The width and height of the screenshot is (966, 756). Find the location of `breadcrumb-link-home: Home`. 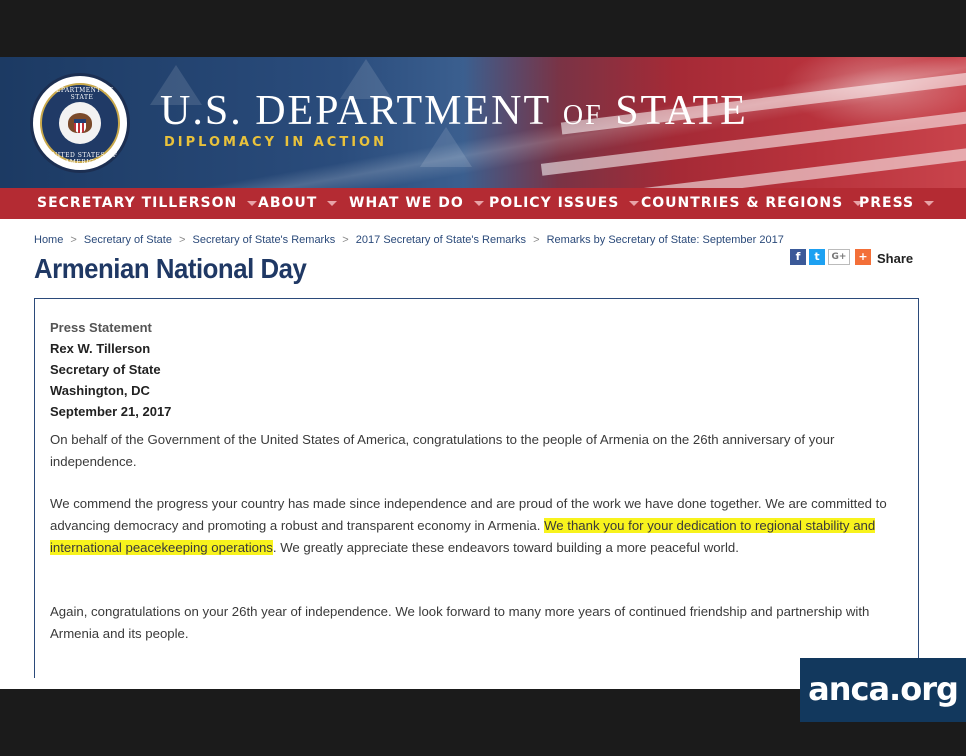

breadcrumb-link-home: Home is located at coordinates (48, 240).